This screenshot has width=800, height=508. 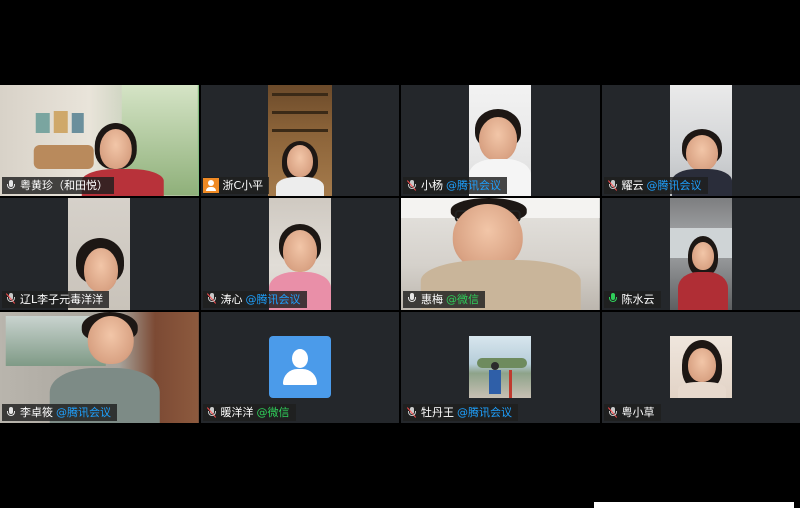 I want to click on participant-tile: 惠梅 @微信, so click(x=500, y=254).